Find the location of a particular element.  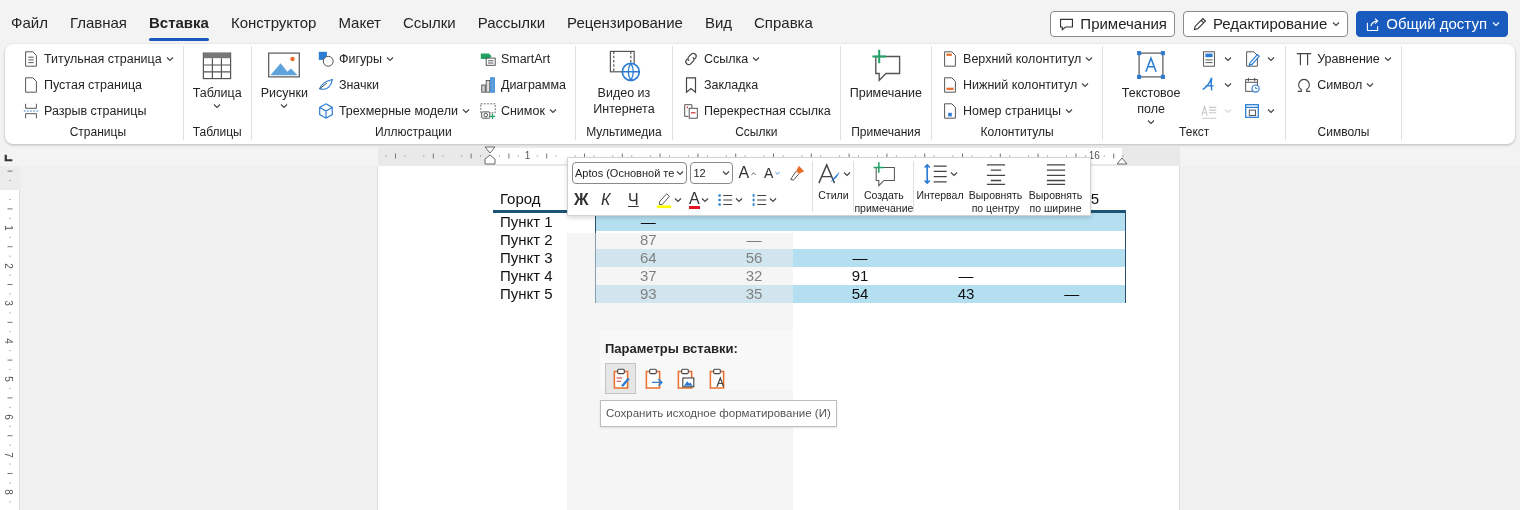

ribbon-button: Примечание is located at coordinates (886, 74).